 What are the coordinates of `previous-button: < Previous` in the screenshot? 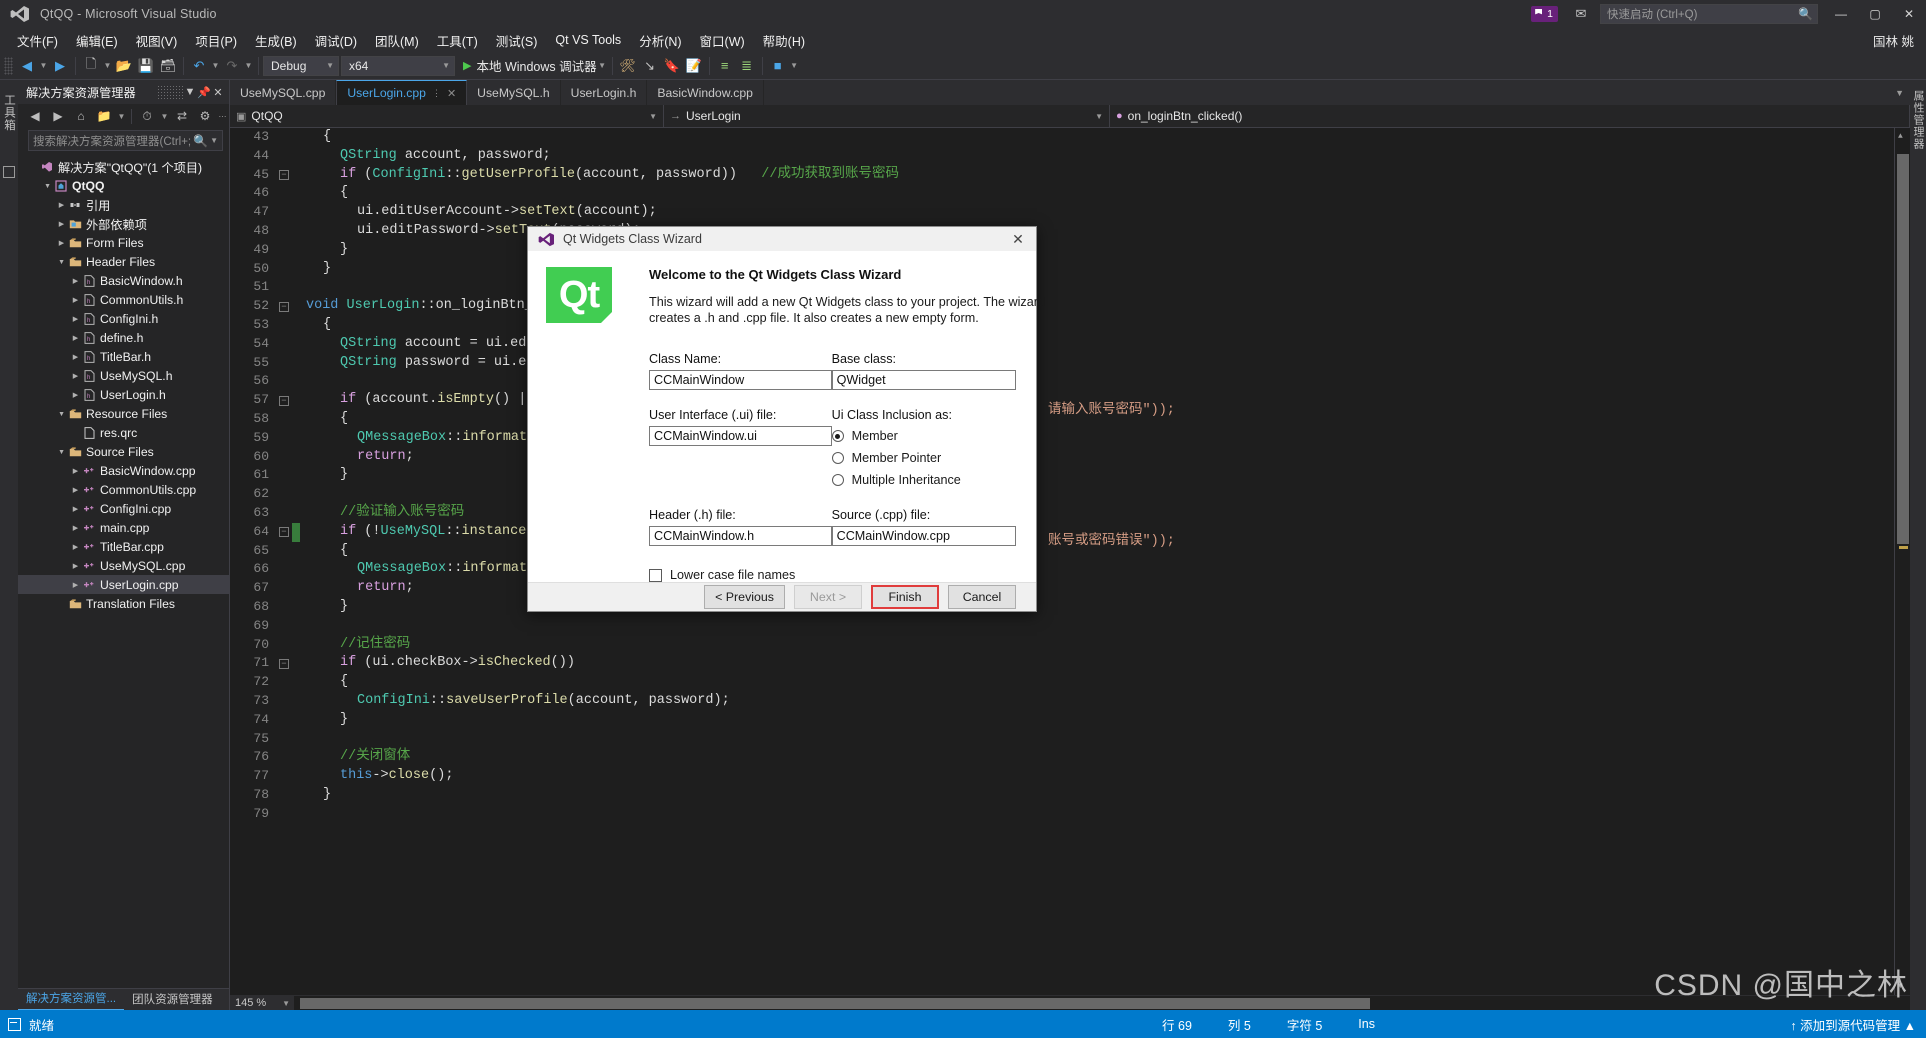 It's located at (744, 597).